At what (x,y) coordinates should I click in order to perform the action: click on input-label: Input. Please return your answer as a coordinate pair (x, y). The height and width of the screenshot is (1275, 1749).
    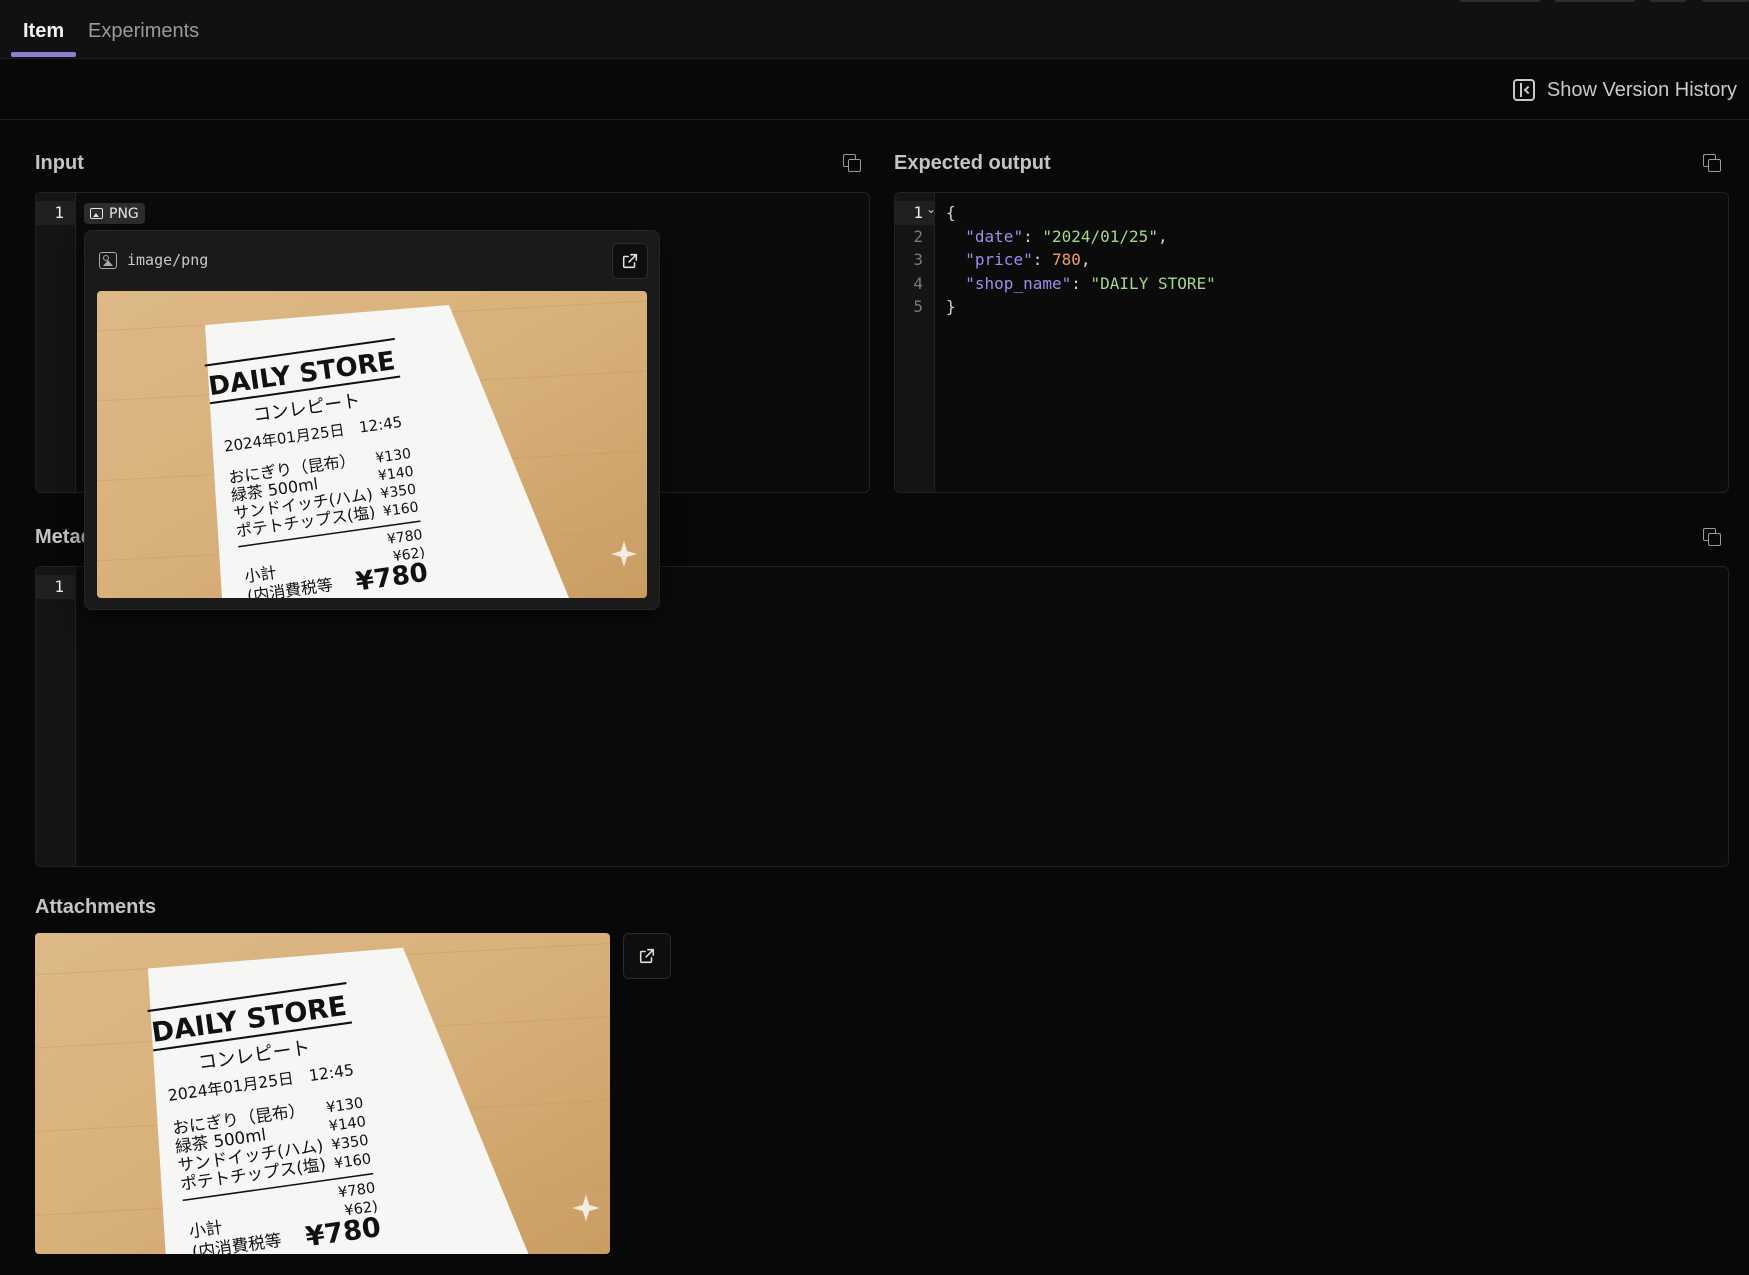
    Looking at the image, I should click on (59, 163).